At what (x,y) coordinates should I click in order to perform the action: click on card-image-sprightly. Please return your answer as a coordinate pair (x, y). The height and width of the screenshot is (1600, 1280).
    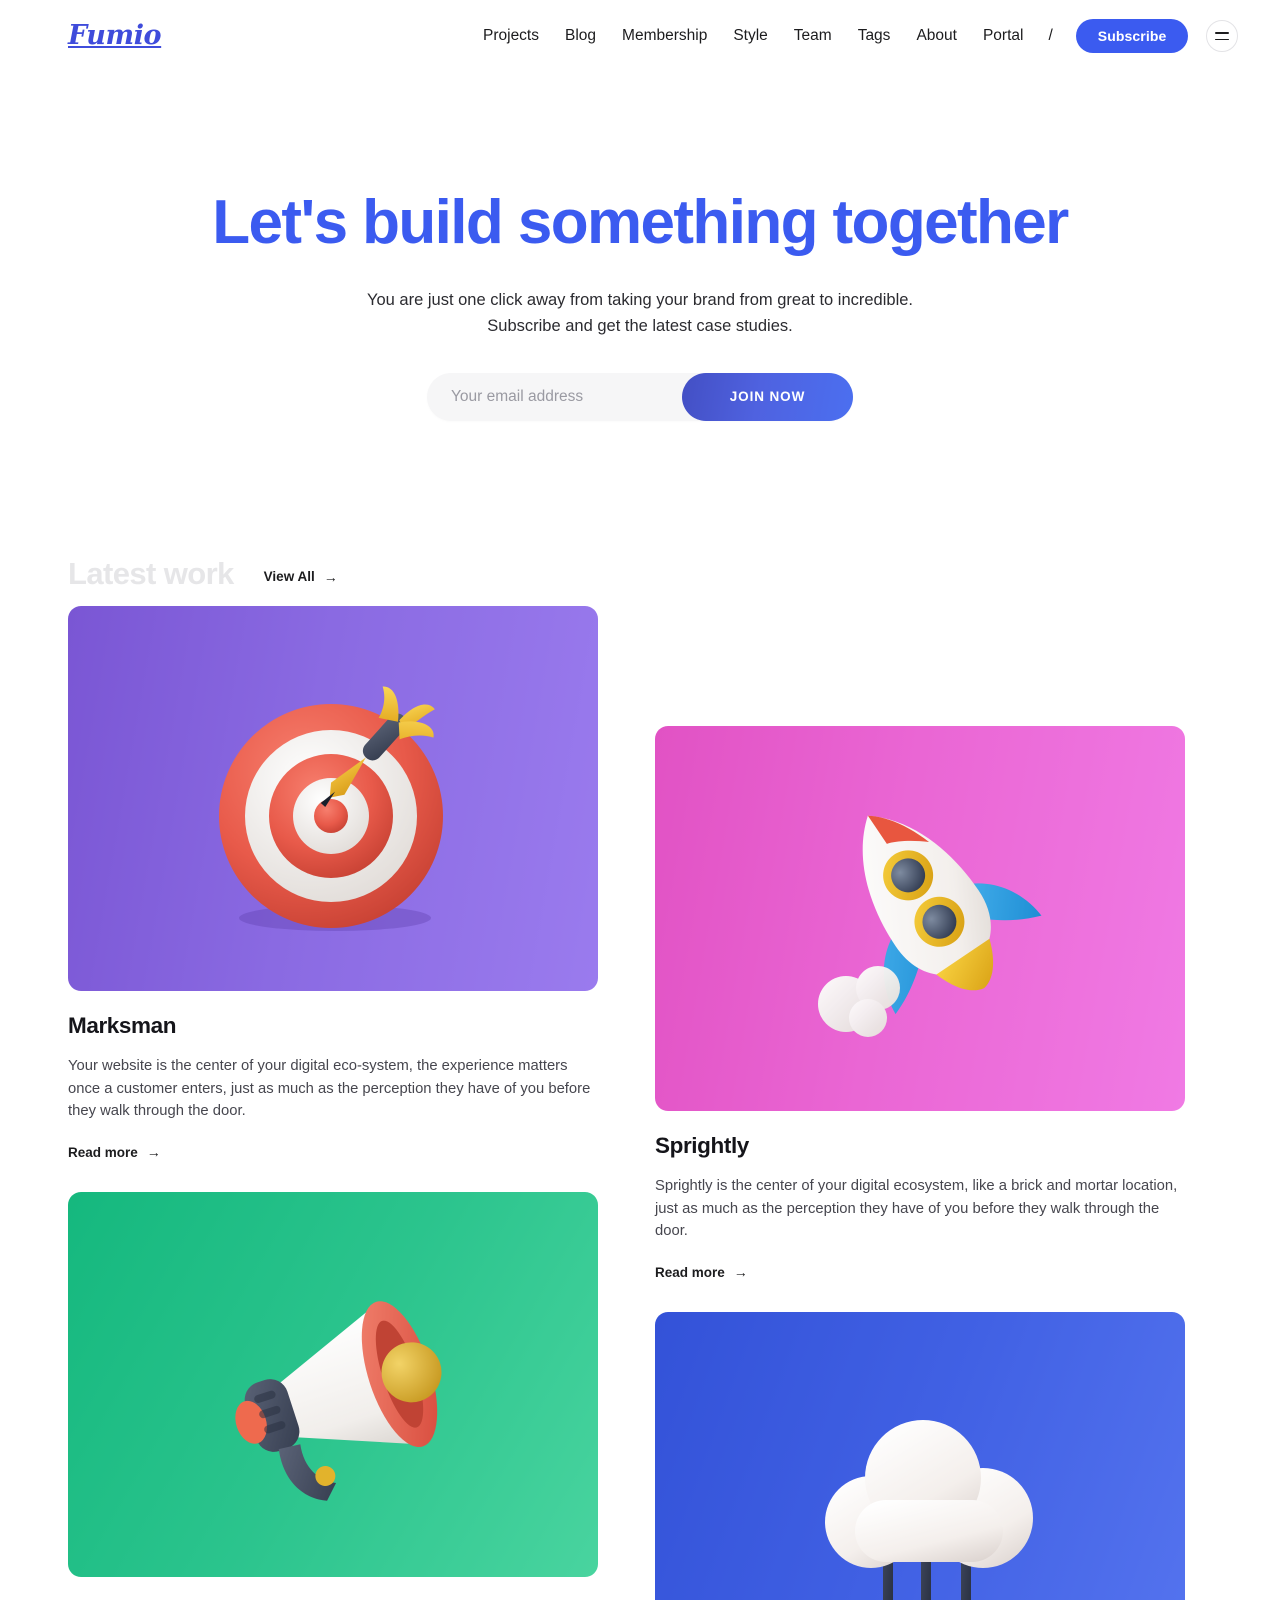
    Looking at the image, I should click on (920, 918).